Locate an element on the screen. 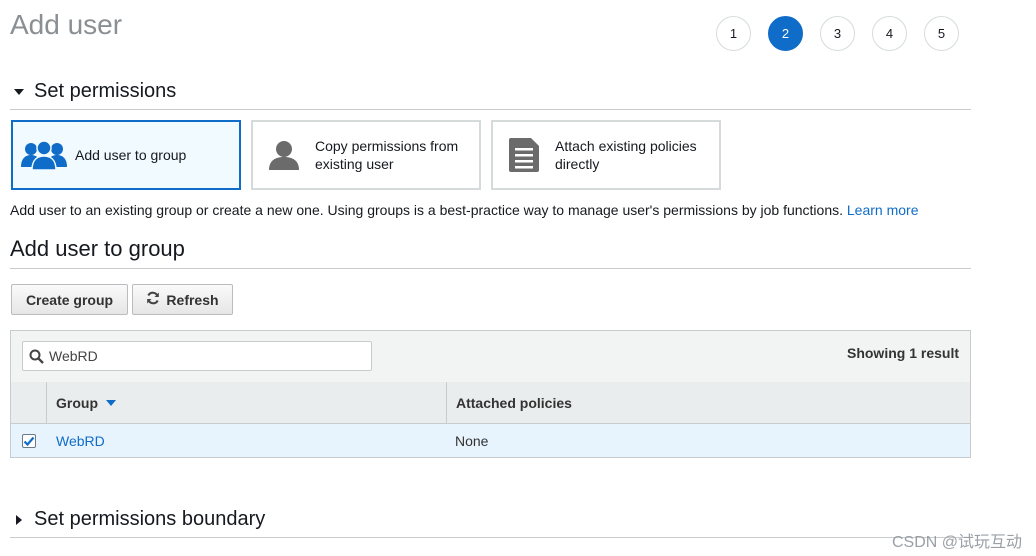  row-checkbox is located at coordinates (29, 440).